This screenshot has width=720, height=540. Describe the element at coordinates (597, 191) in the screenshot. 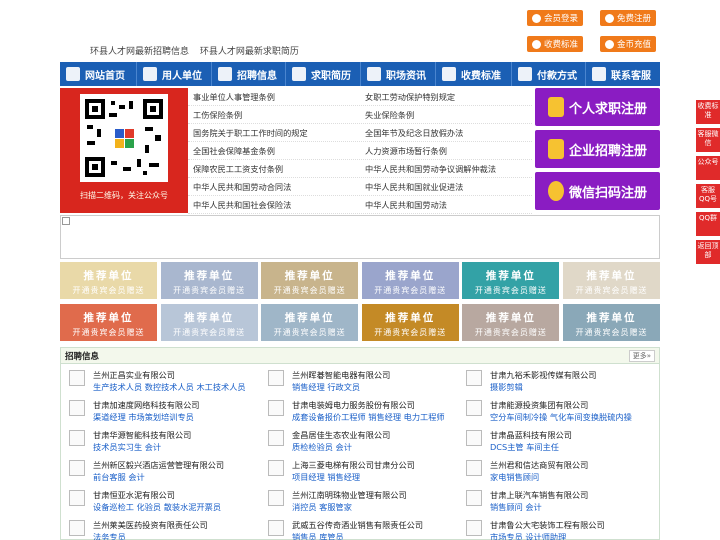

I see `wechat-register-button: 微信扫码注册` at that location.